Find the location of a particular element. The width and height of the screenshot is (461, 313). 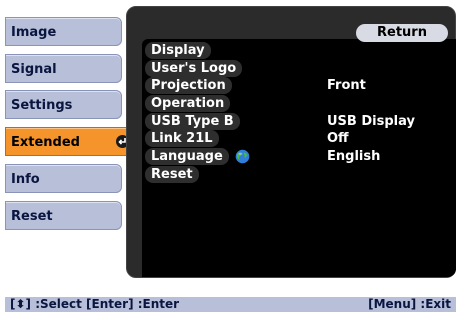

list-item-projection: Projection Front is located at coordinates (300, 86).